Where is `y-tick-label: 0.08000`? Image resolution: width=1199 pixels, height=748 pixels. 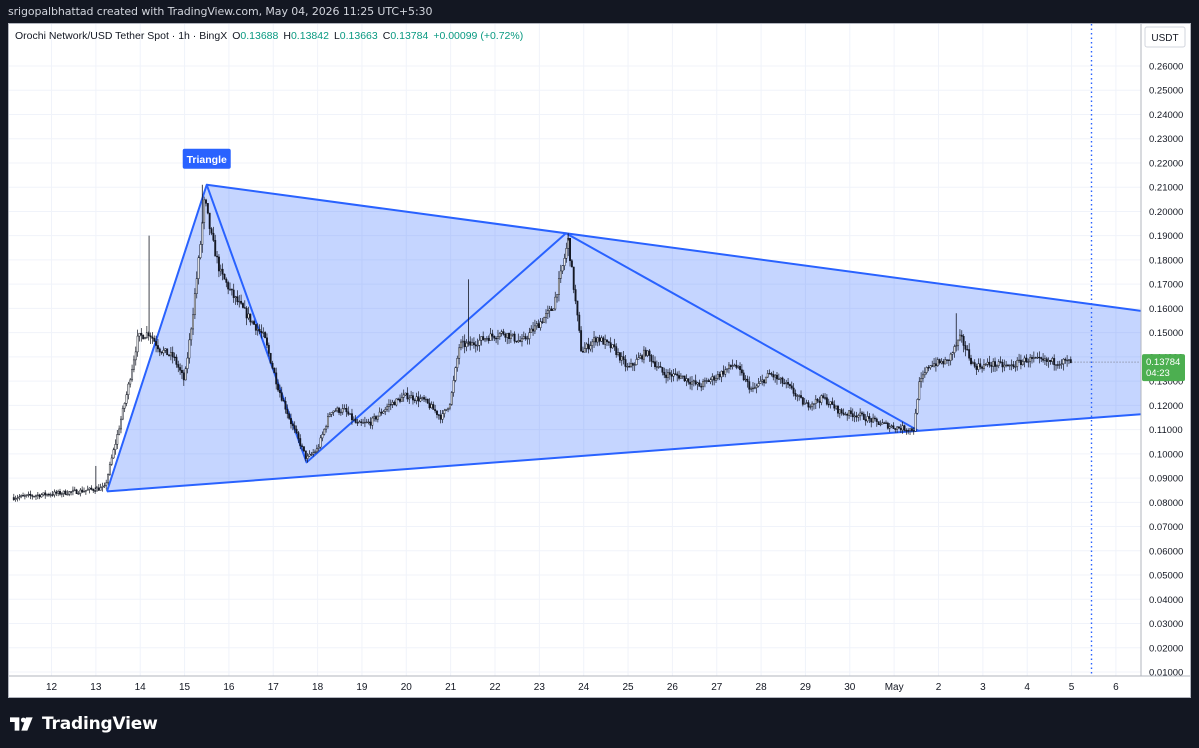 y-tick-label: 0.08000 is located at coordinates (1166, 503).